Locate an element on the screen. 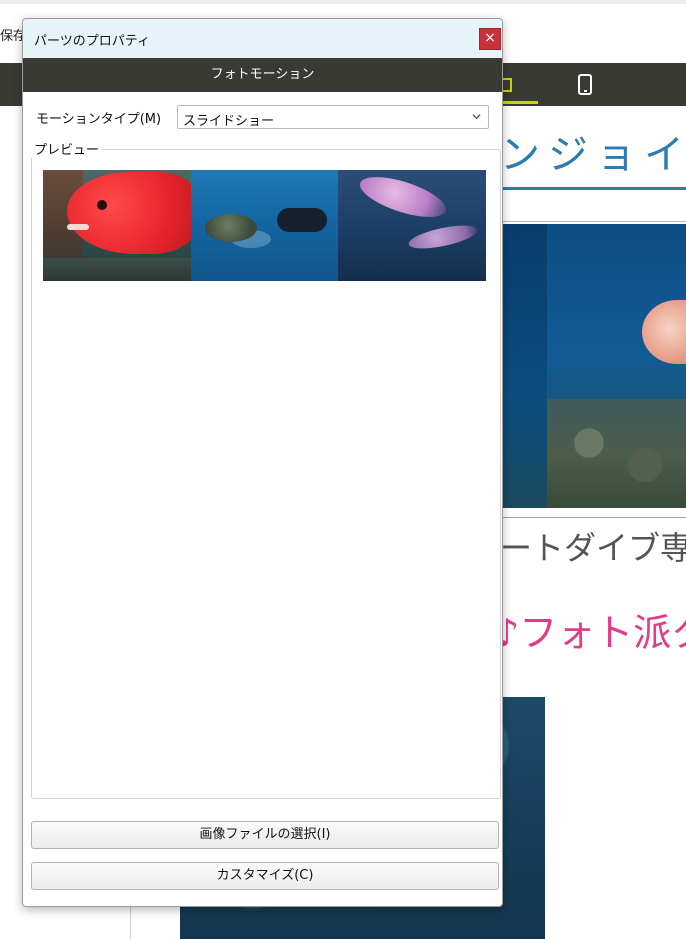 The height and width of the screenshot is (939, 686). hero-image-fish is located at coordinates (664, 332).